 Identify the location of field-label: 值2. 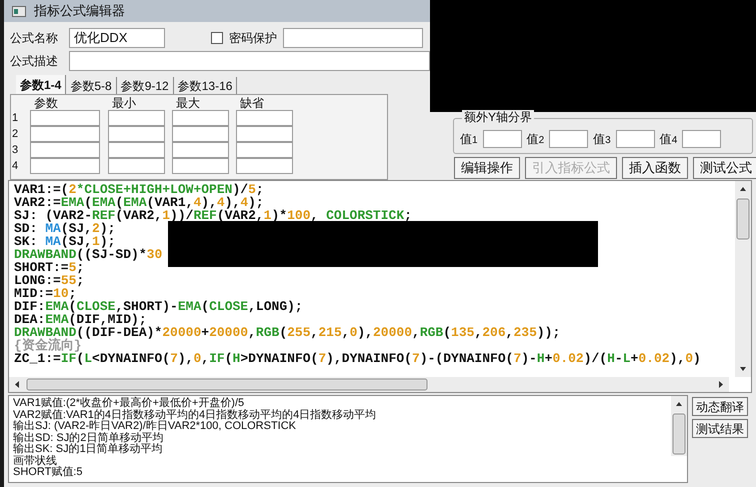
(535, 139).